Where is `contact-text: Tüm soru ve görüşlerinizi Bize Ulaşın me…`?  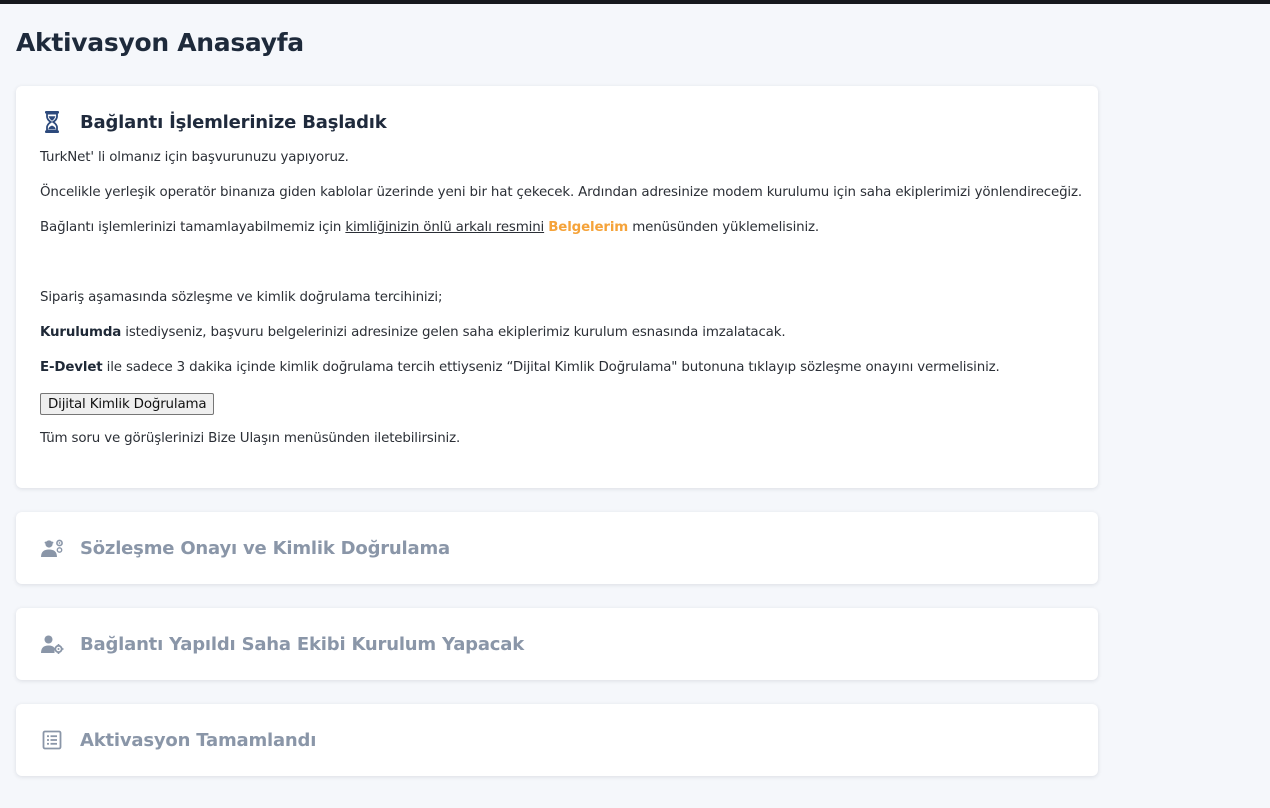
contact-text: Tüm soru ve görüşlerinizi Bize Ulaşın me… is located at coordinates (250, 438).